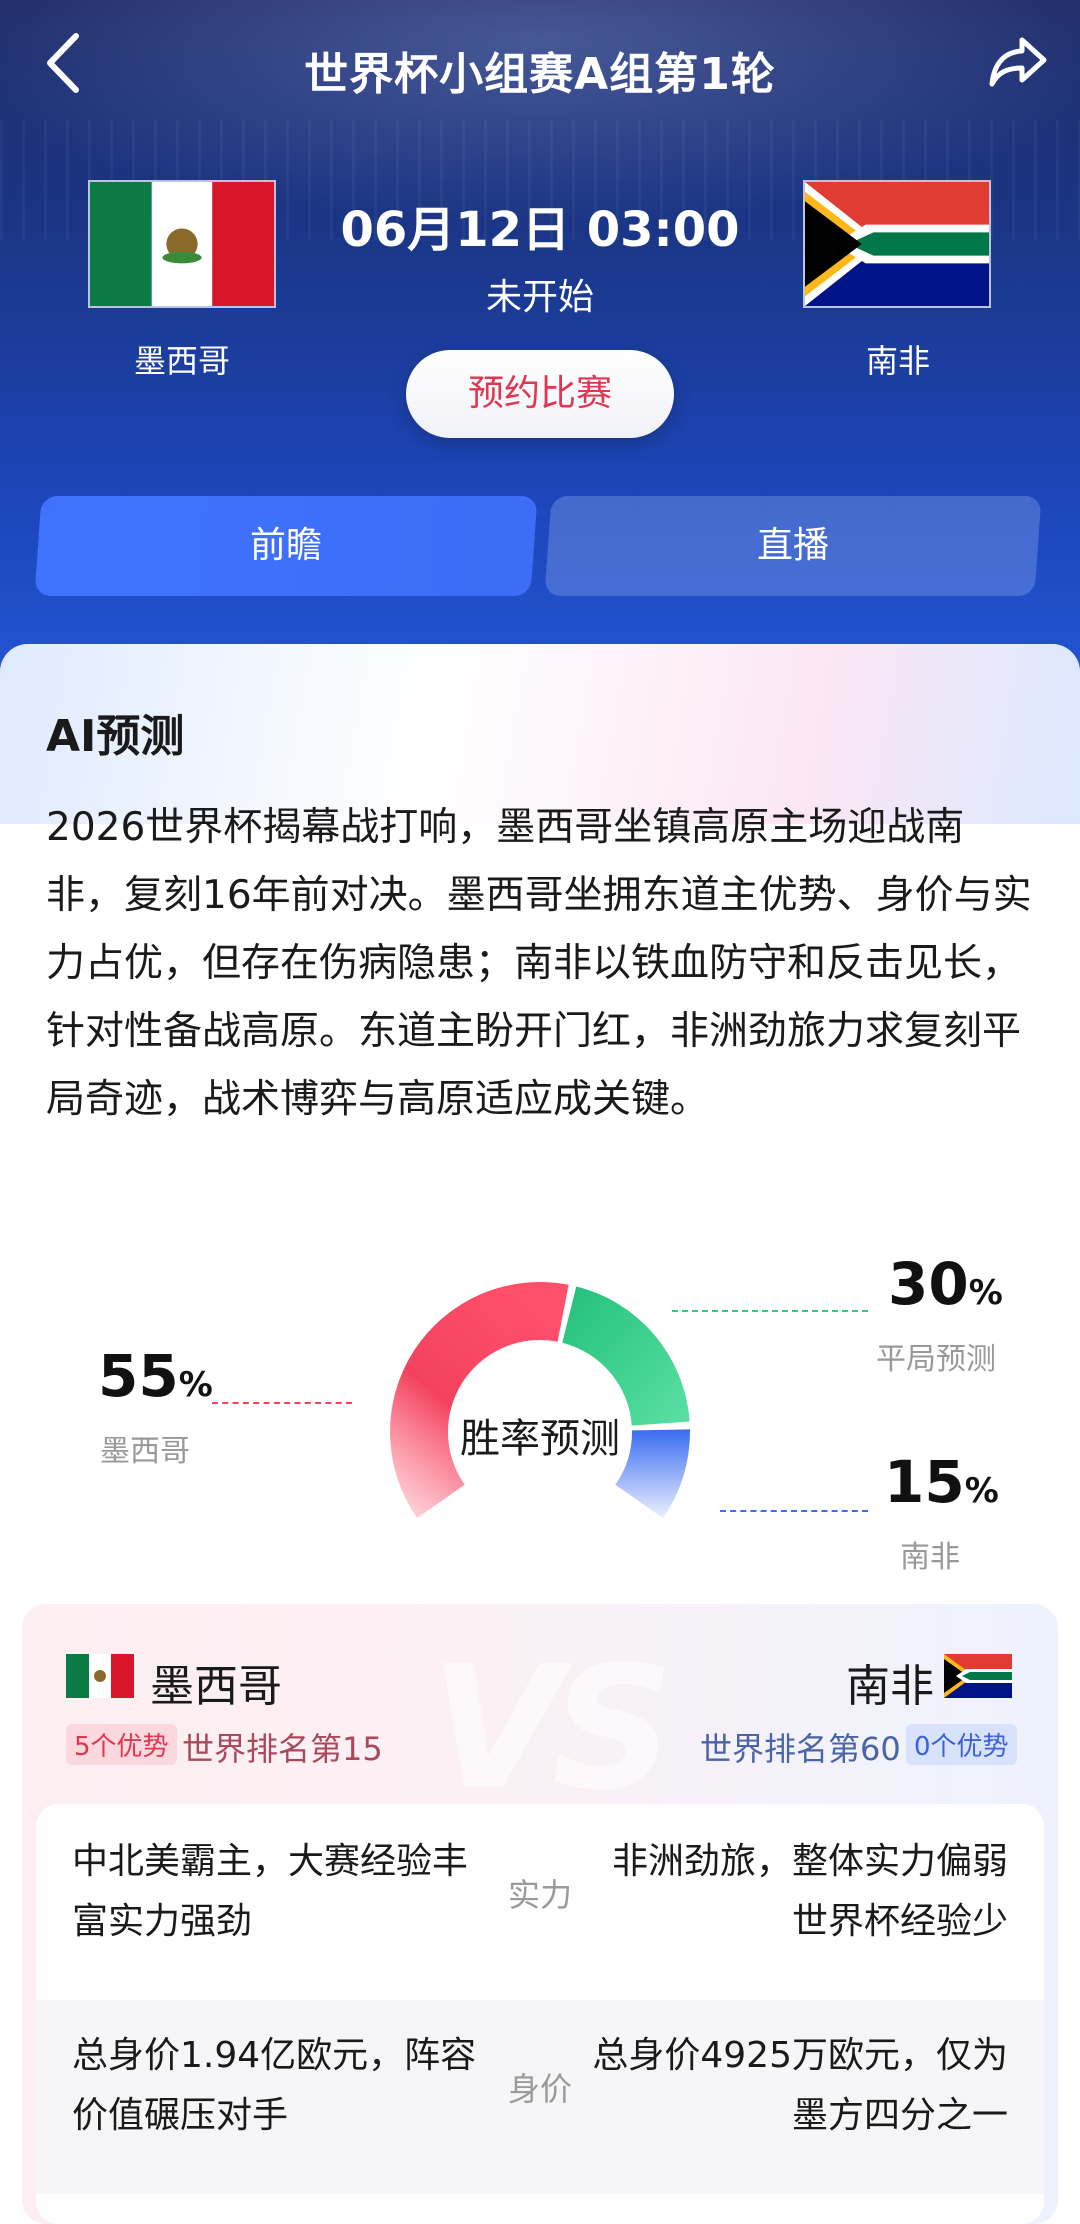 This screenshot has height=2224, width=1080. I want to click on compare-away-name: 南非, so click(890, 1686).